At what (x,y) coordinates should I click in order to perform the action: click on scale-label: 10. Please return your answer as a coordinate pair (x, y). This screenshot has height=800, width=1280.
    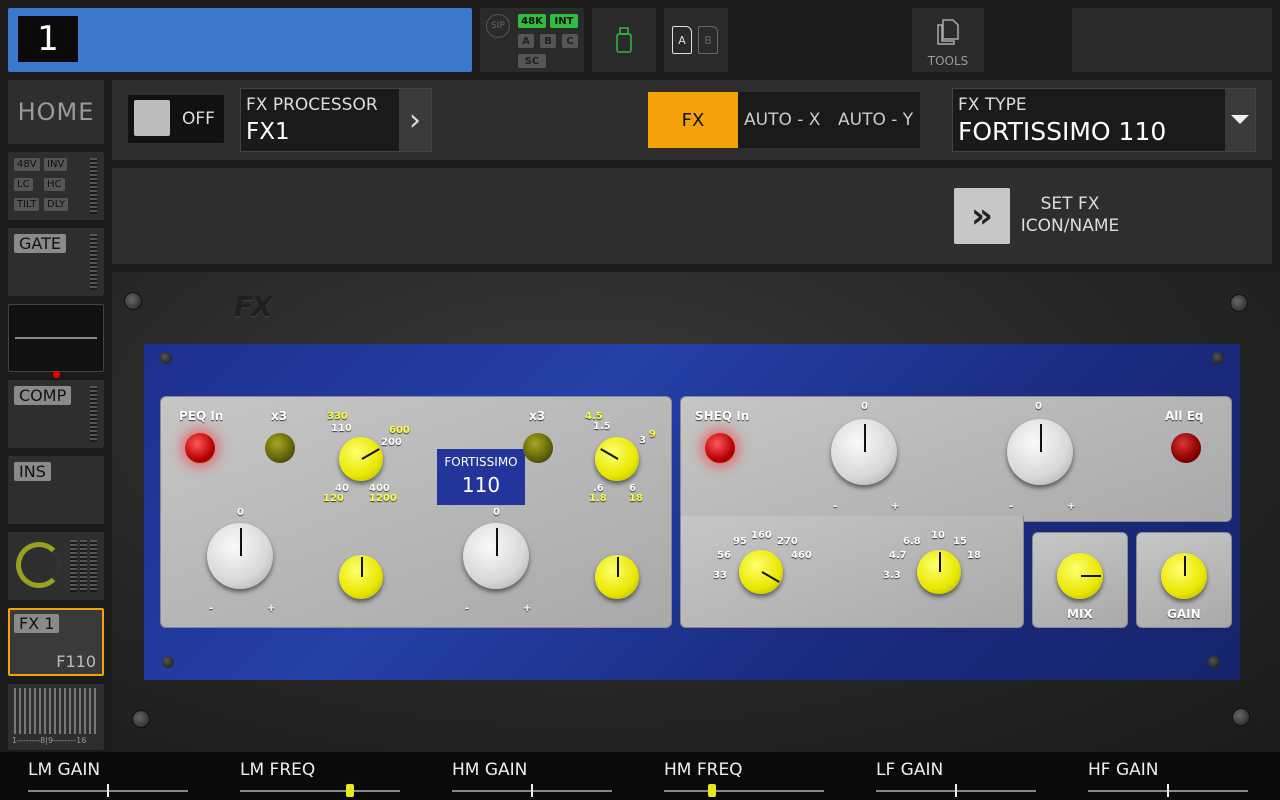
    Looking at the image, I should click on (938, 535).